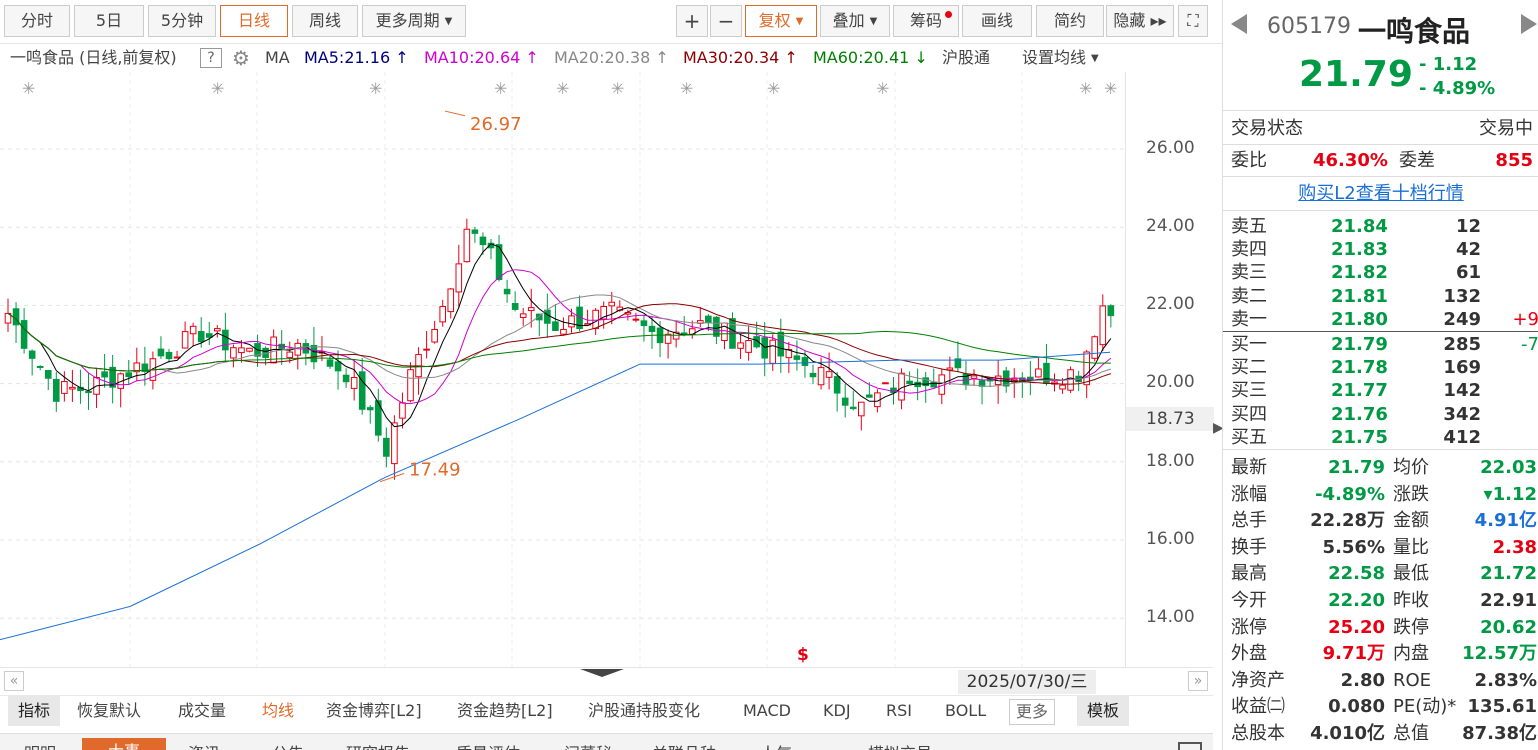 The image size is (1538, 750). I want to click on template-button: 模板, so click(1103, 711).